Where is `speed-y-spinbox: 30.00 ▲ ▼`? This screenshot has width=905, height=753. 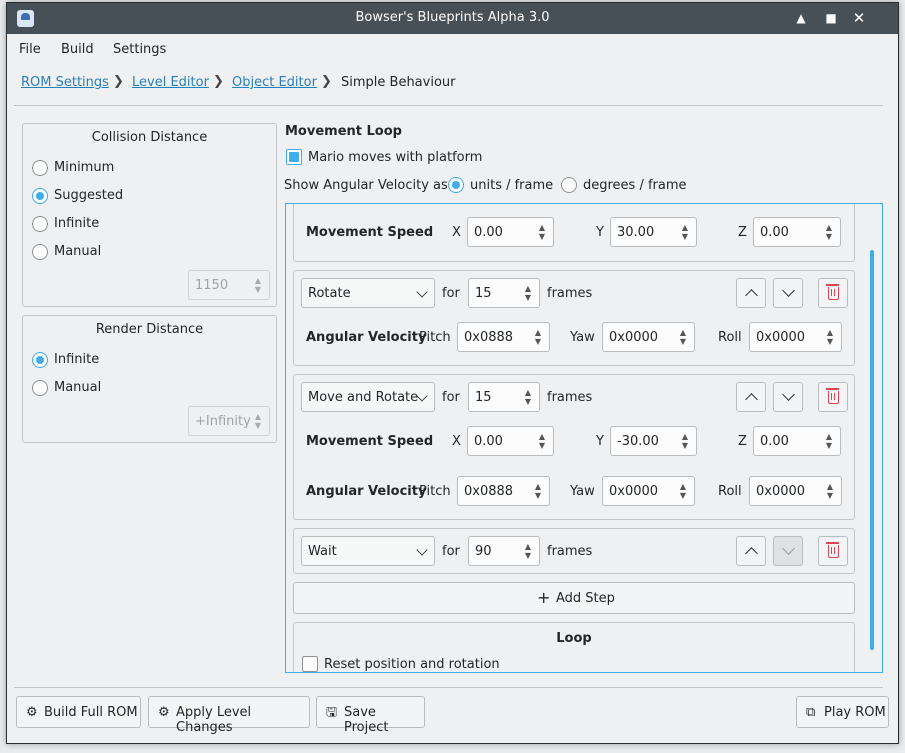 speed-y-spinbox: 30.00 ▲ ▼ is located at coordinates (653, 232).